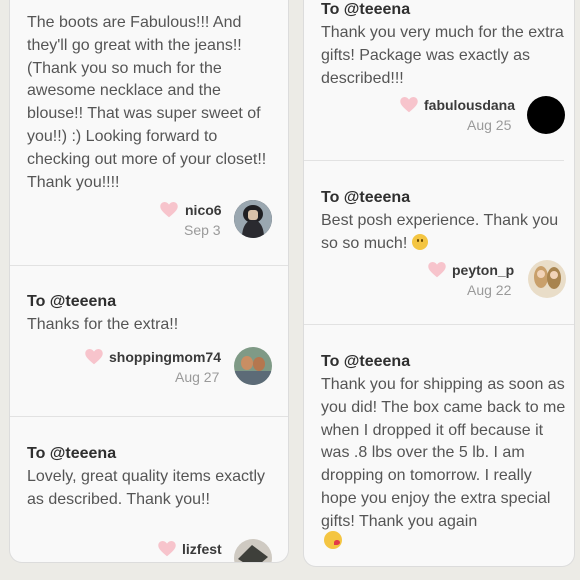 This screenshot has height=580, width=580. I want to click on comment-author: nico6 Sep 3, so click(222, 221).